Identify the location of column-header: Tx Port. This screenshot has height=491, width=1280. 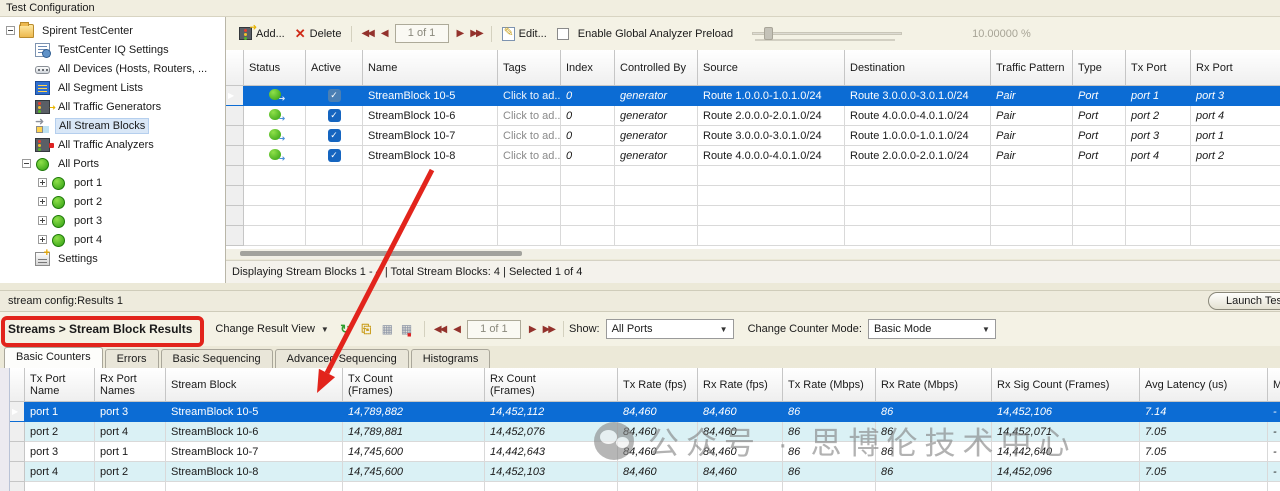
(1158, 68).